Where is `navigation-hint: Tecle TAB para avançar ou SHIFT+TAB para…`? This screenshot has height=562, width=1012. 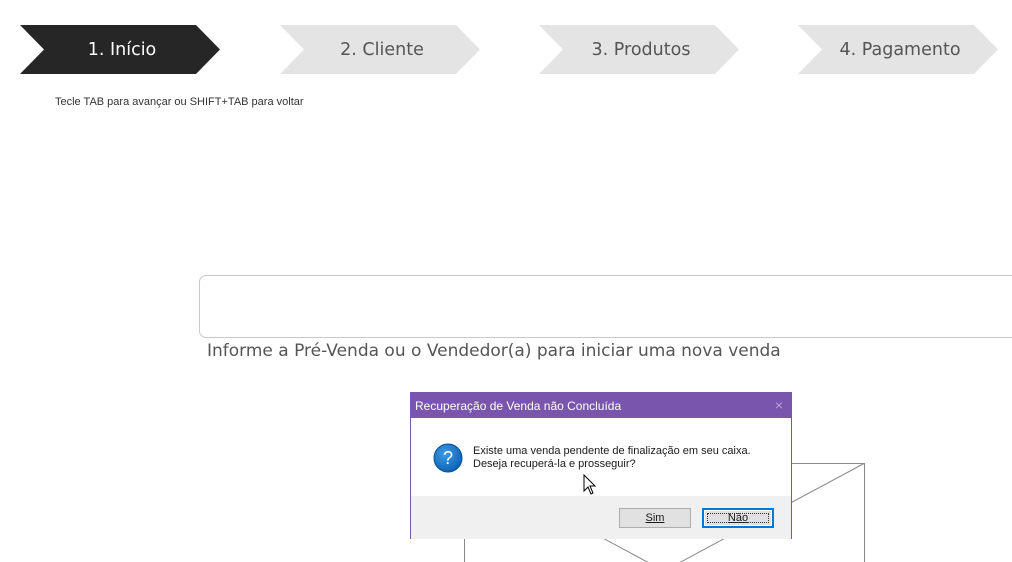
navigation-hint: Tecle TAB para avançar ou SHIFT+TAB para… is located at coordinates (179, 102).